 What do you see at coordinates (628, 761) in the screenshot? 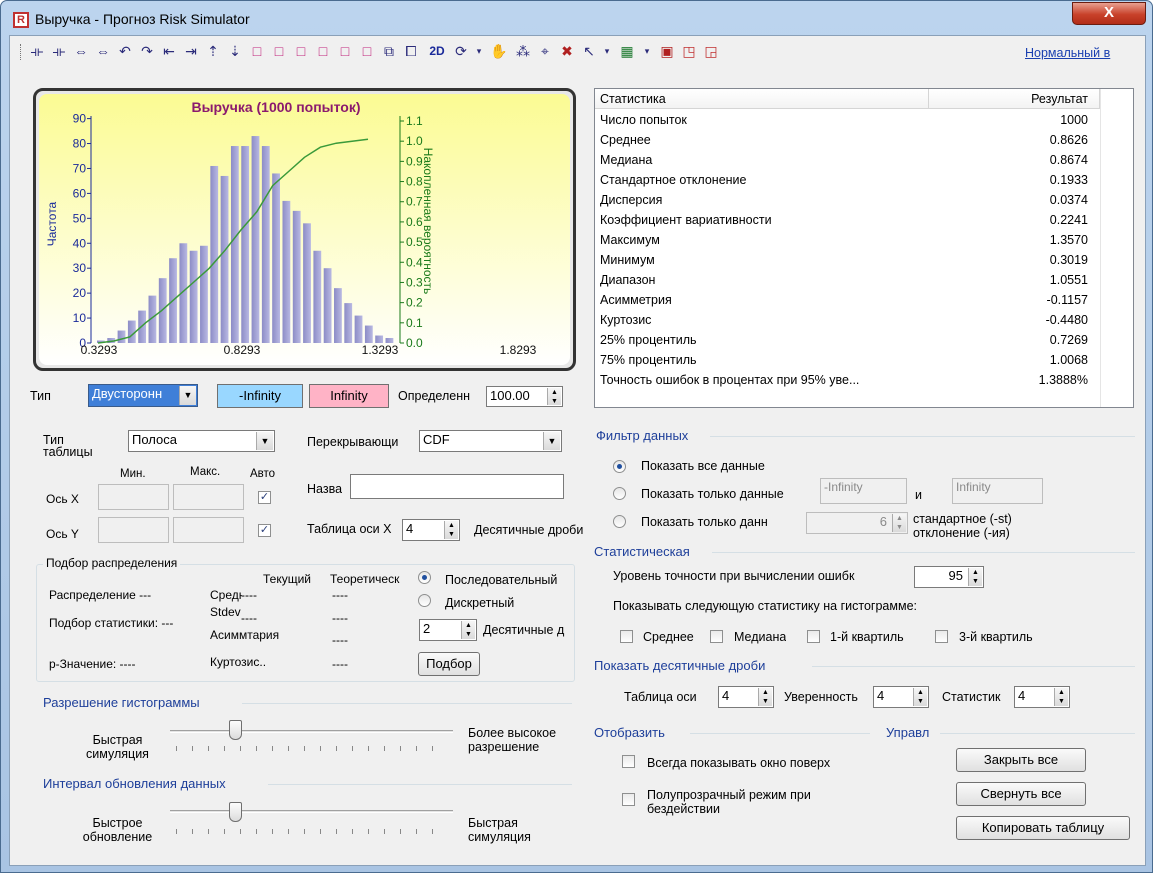
I see `always-on-top-checkbox` at bounding box center [628, 761].